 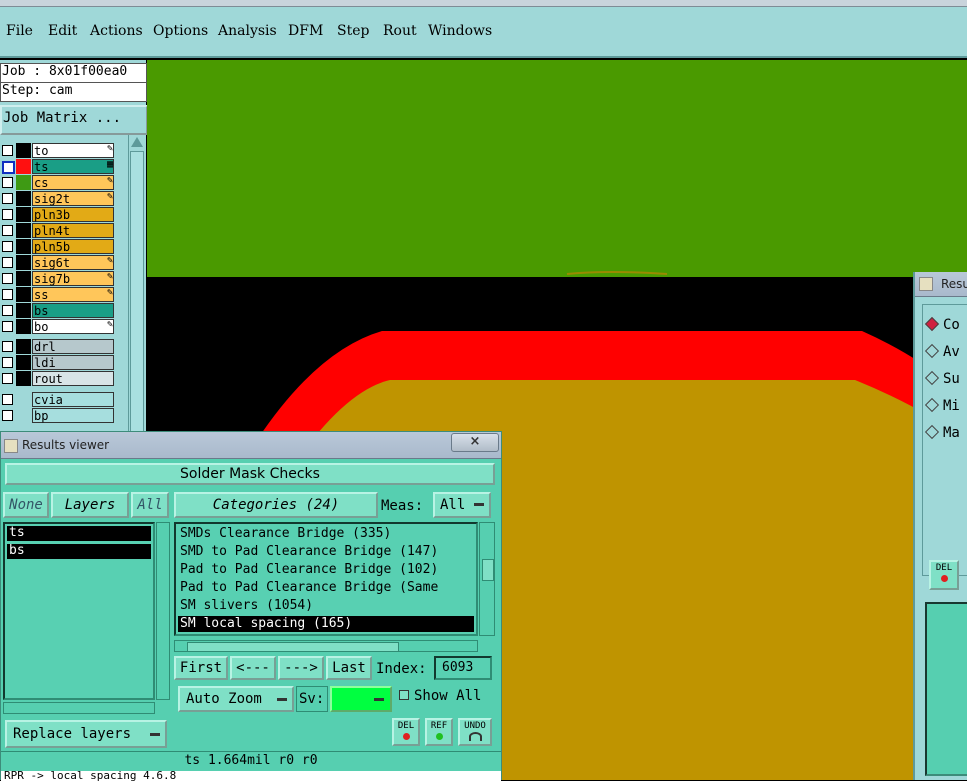 What do you see at coordinates (73, 378) in the screenshot?
I see `layer-name: rout` at bounding box center [73, 378].